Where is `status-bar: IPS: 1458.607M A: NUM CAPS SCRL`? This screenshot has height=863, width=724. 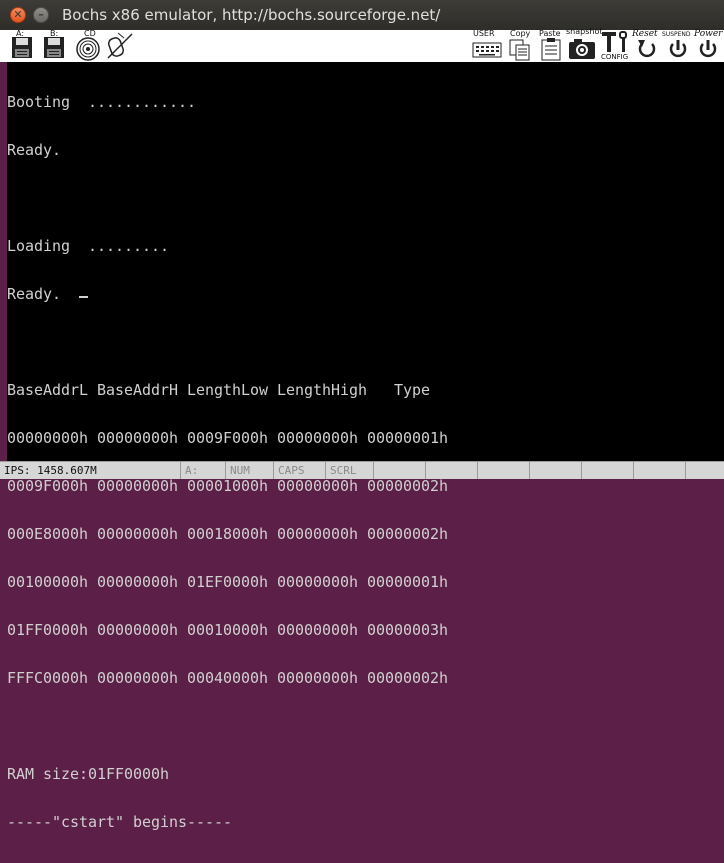 status-bar: IPS: 1458.607M A: NUM CAPS SCRL is located at coordinates (362, 470).